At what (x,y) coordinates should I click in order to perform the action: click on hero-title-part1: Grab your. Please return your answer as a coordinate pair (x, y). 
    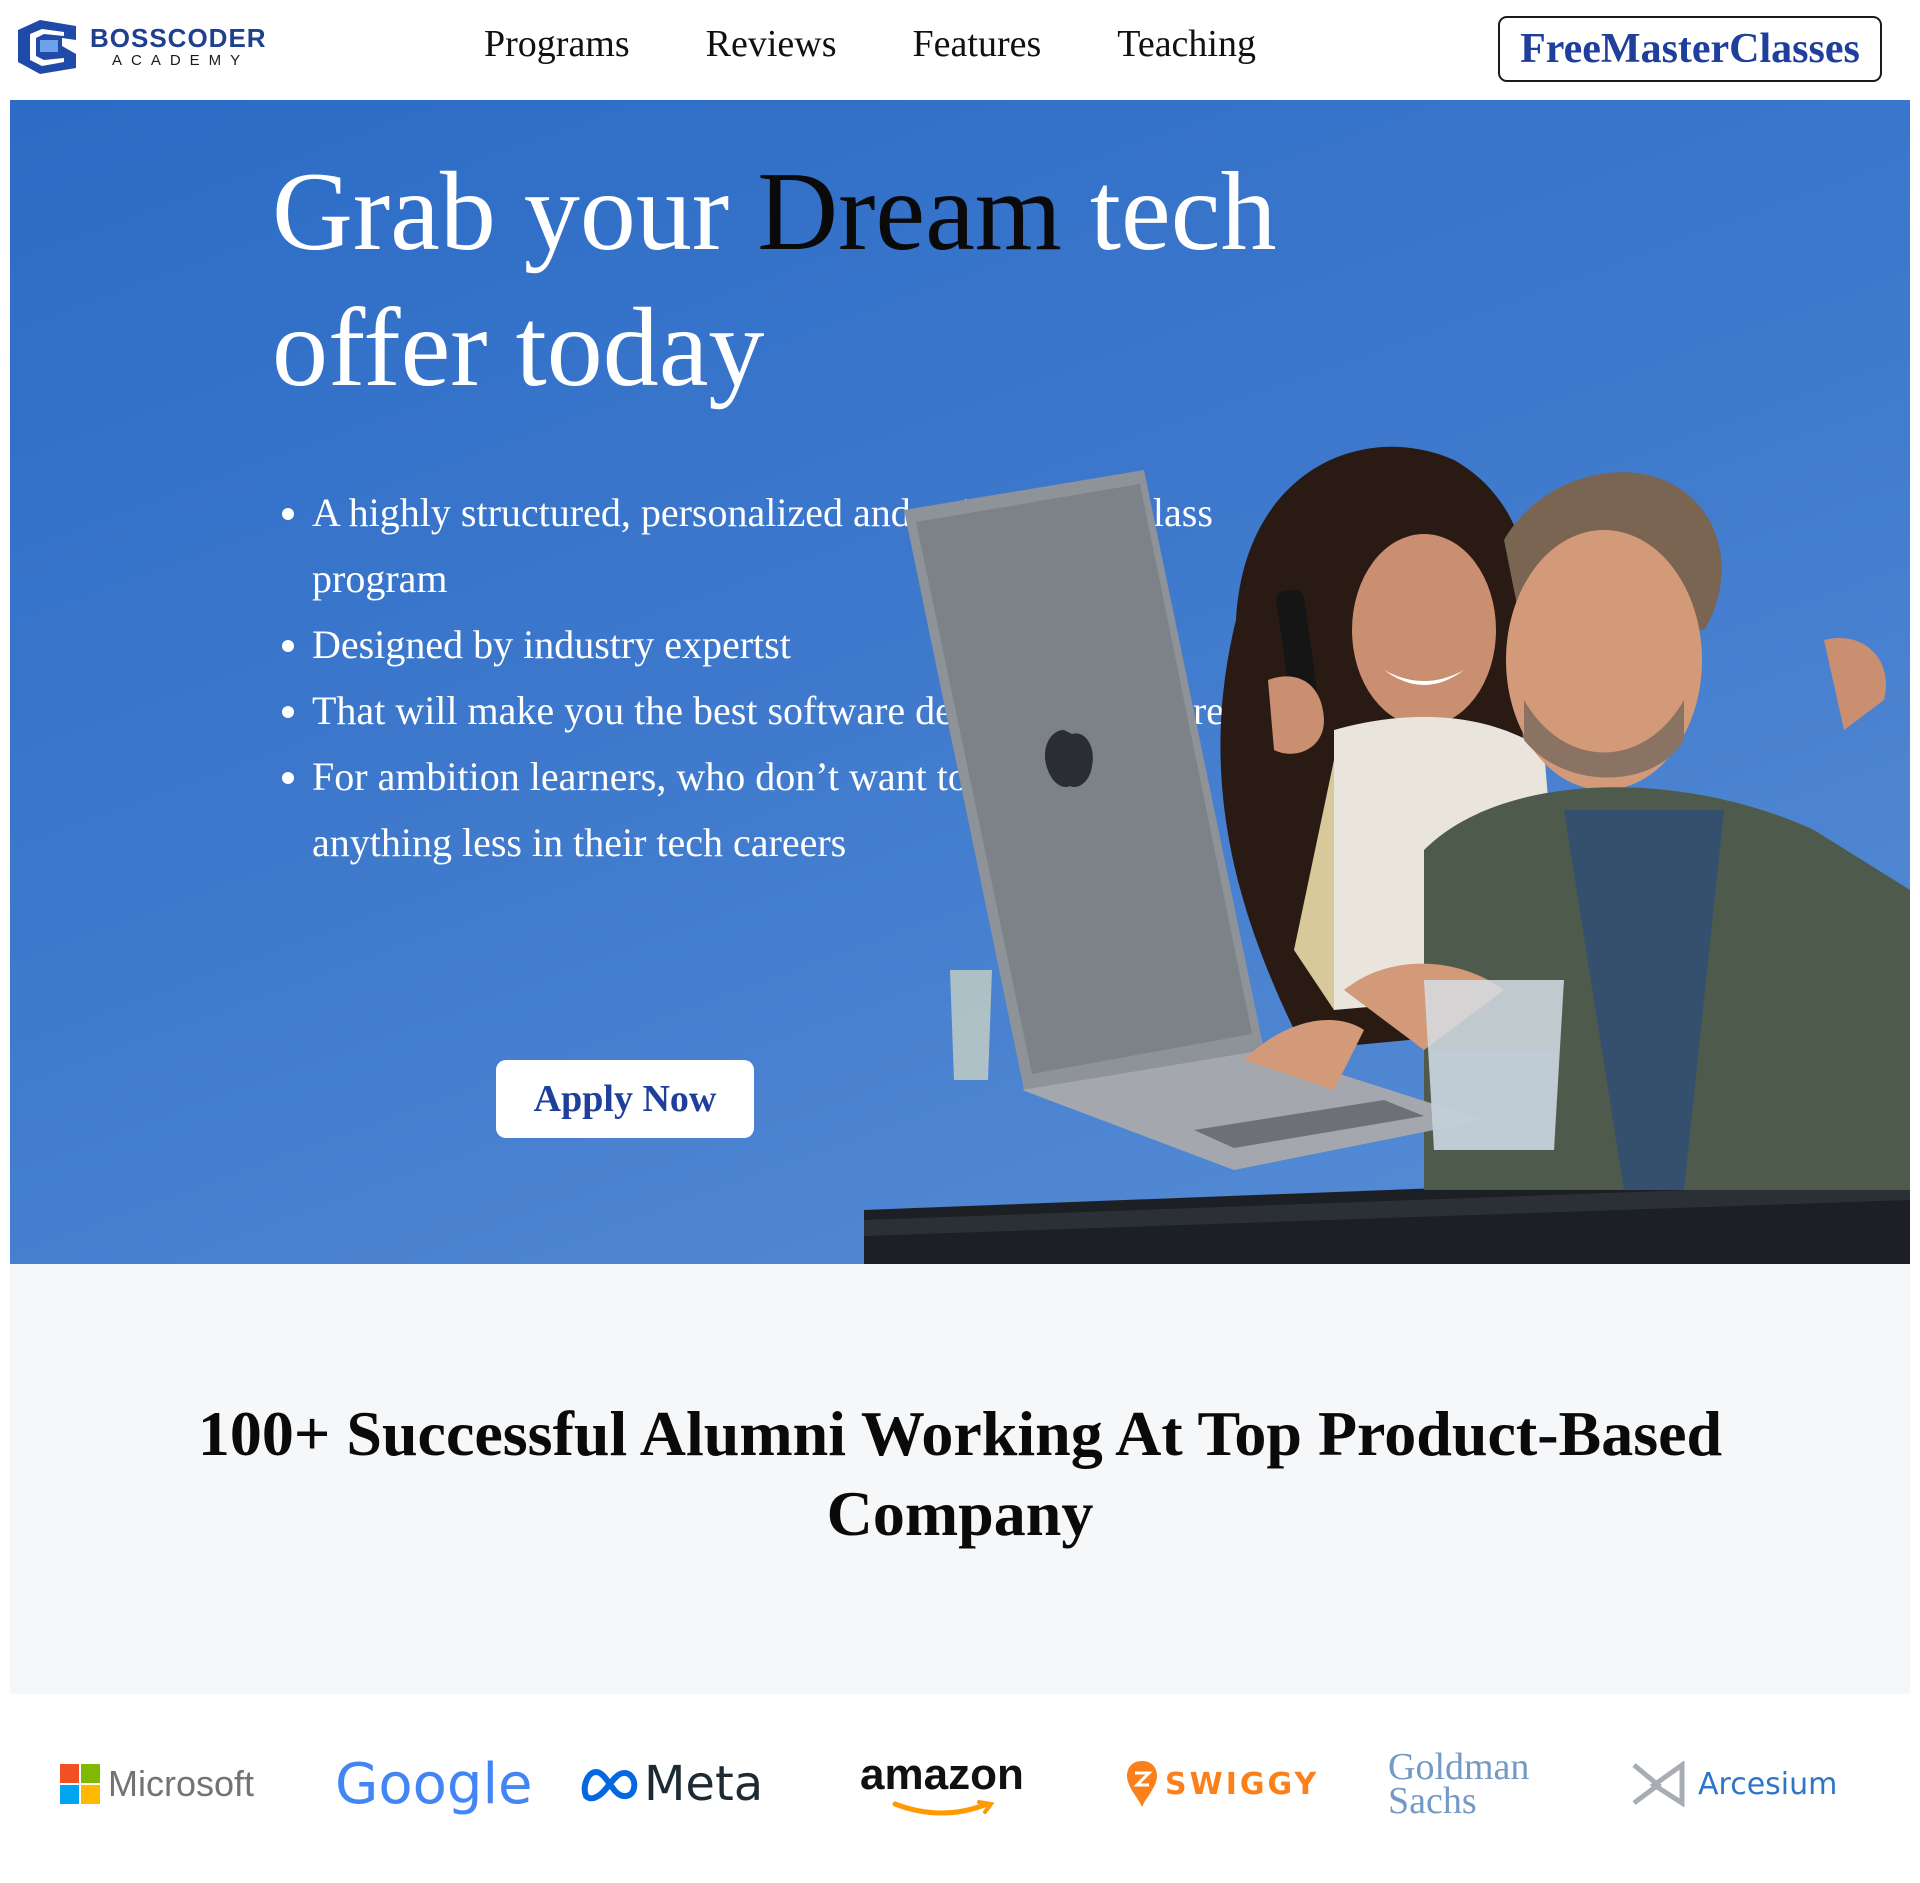
    Looking at the image, I should click on (515, 212).